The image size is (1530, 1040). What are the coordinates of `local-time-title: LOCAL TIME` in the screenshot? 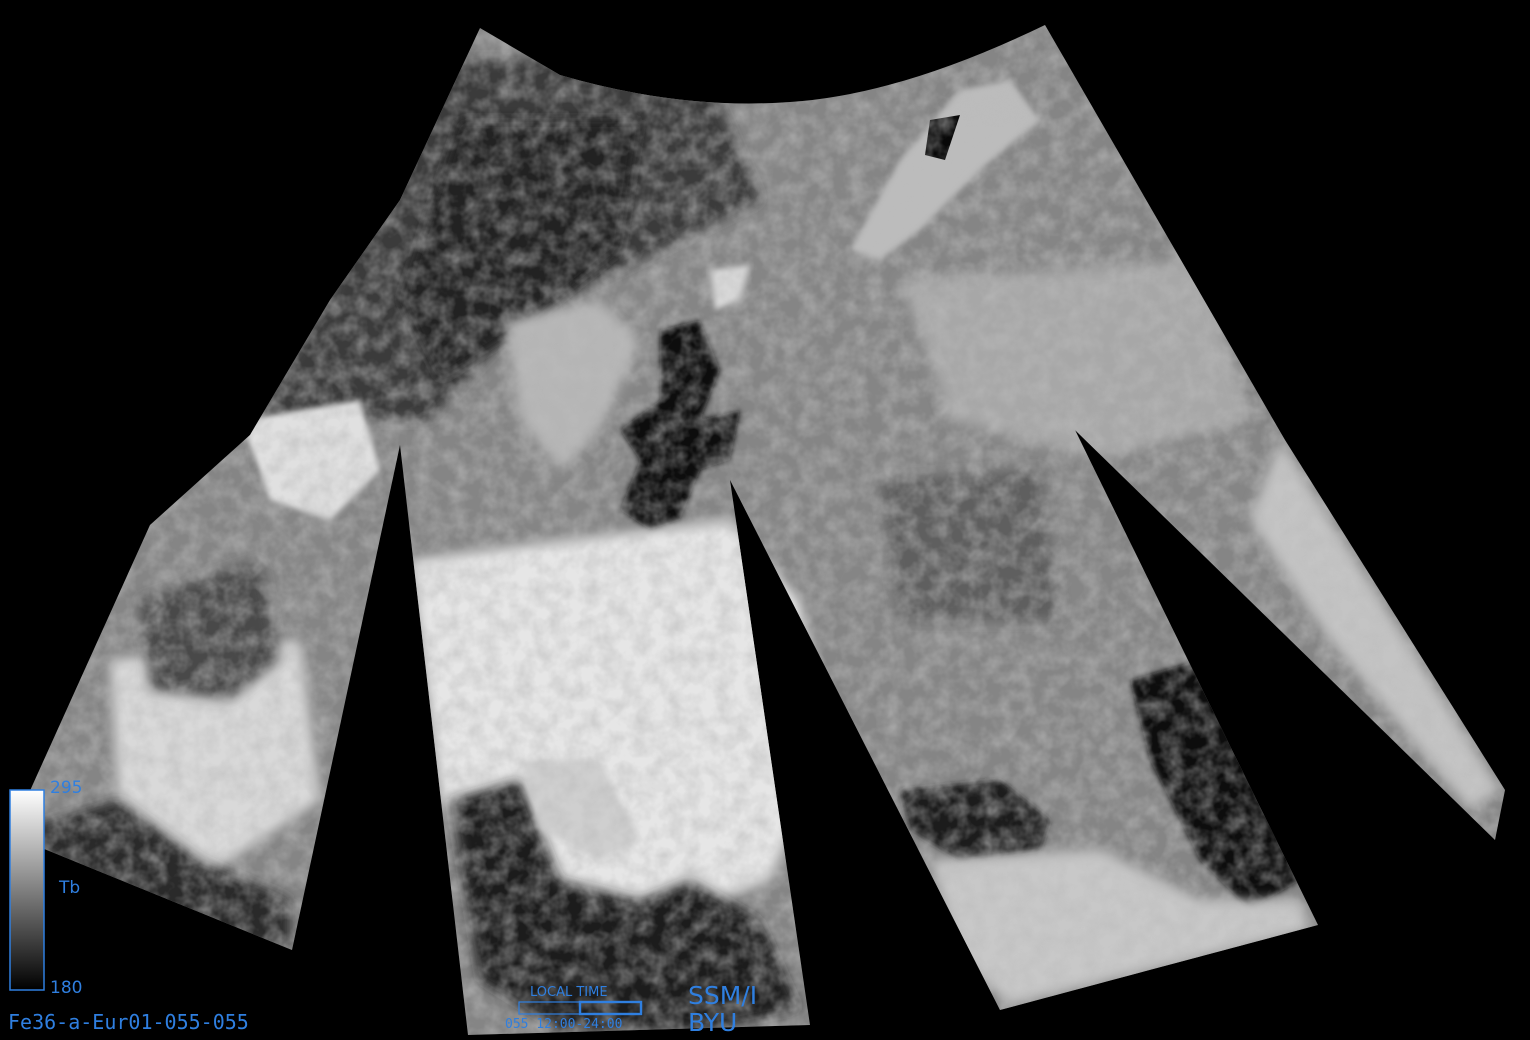 It's located at (569, 992).